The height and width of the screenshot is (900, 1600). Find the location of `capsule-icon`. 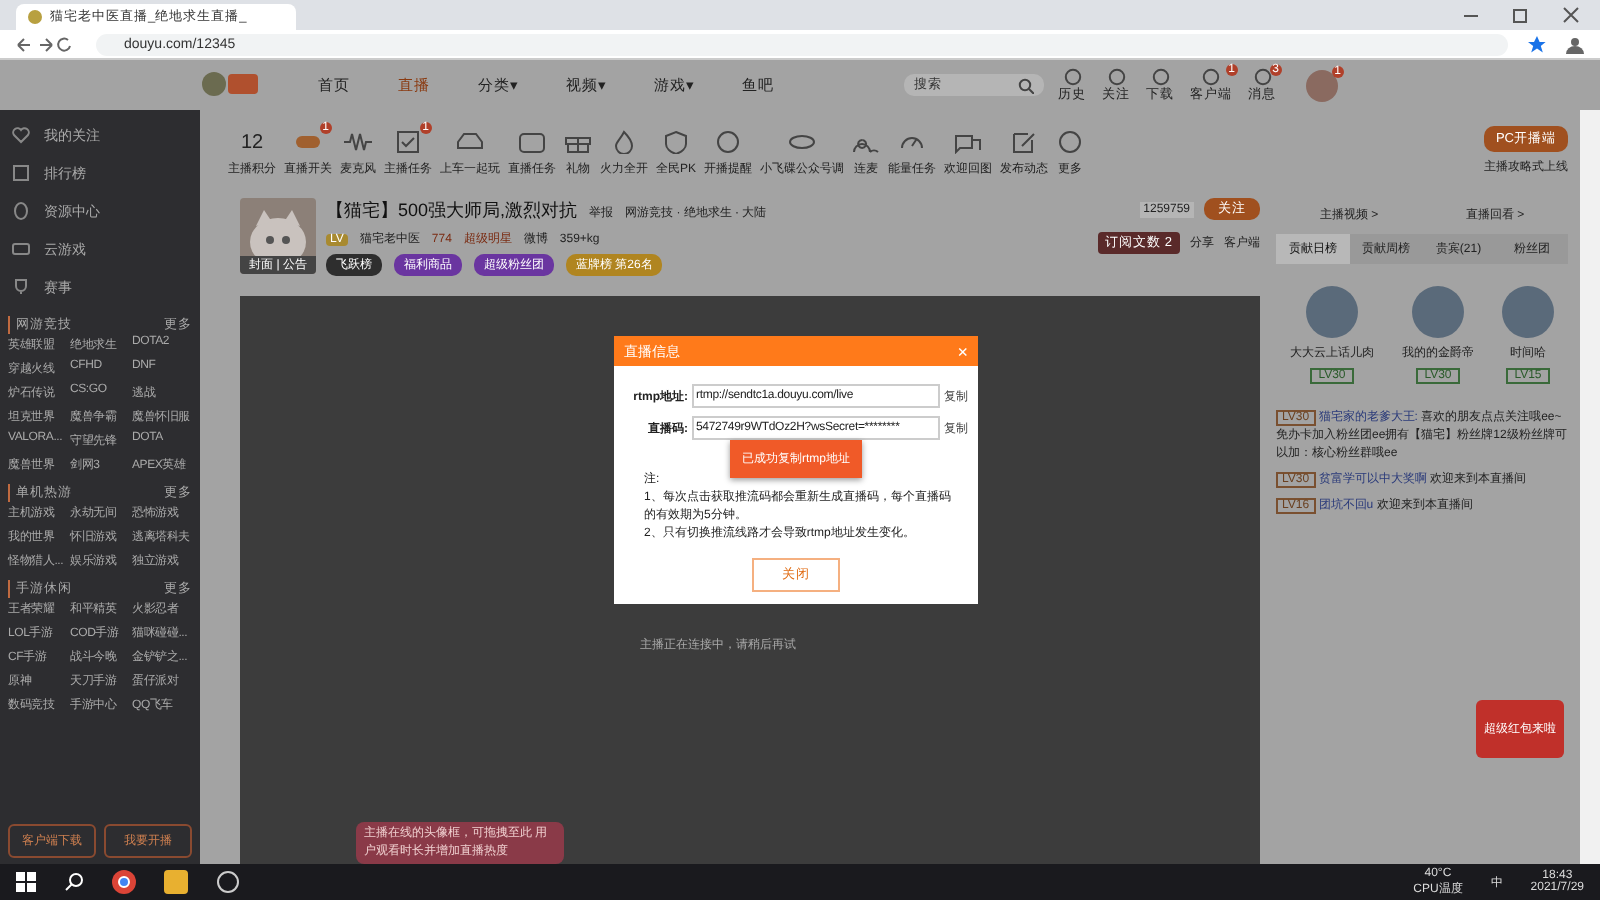

capsule-icon is located at coordinates (21, 211).